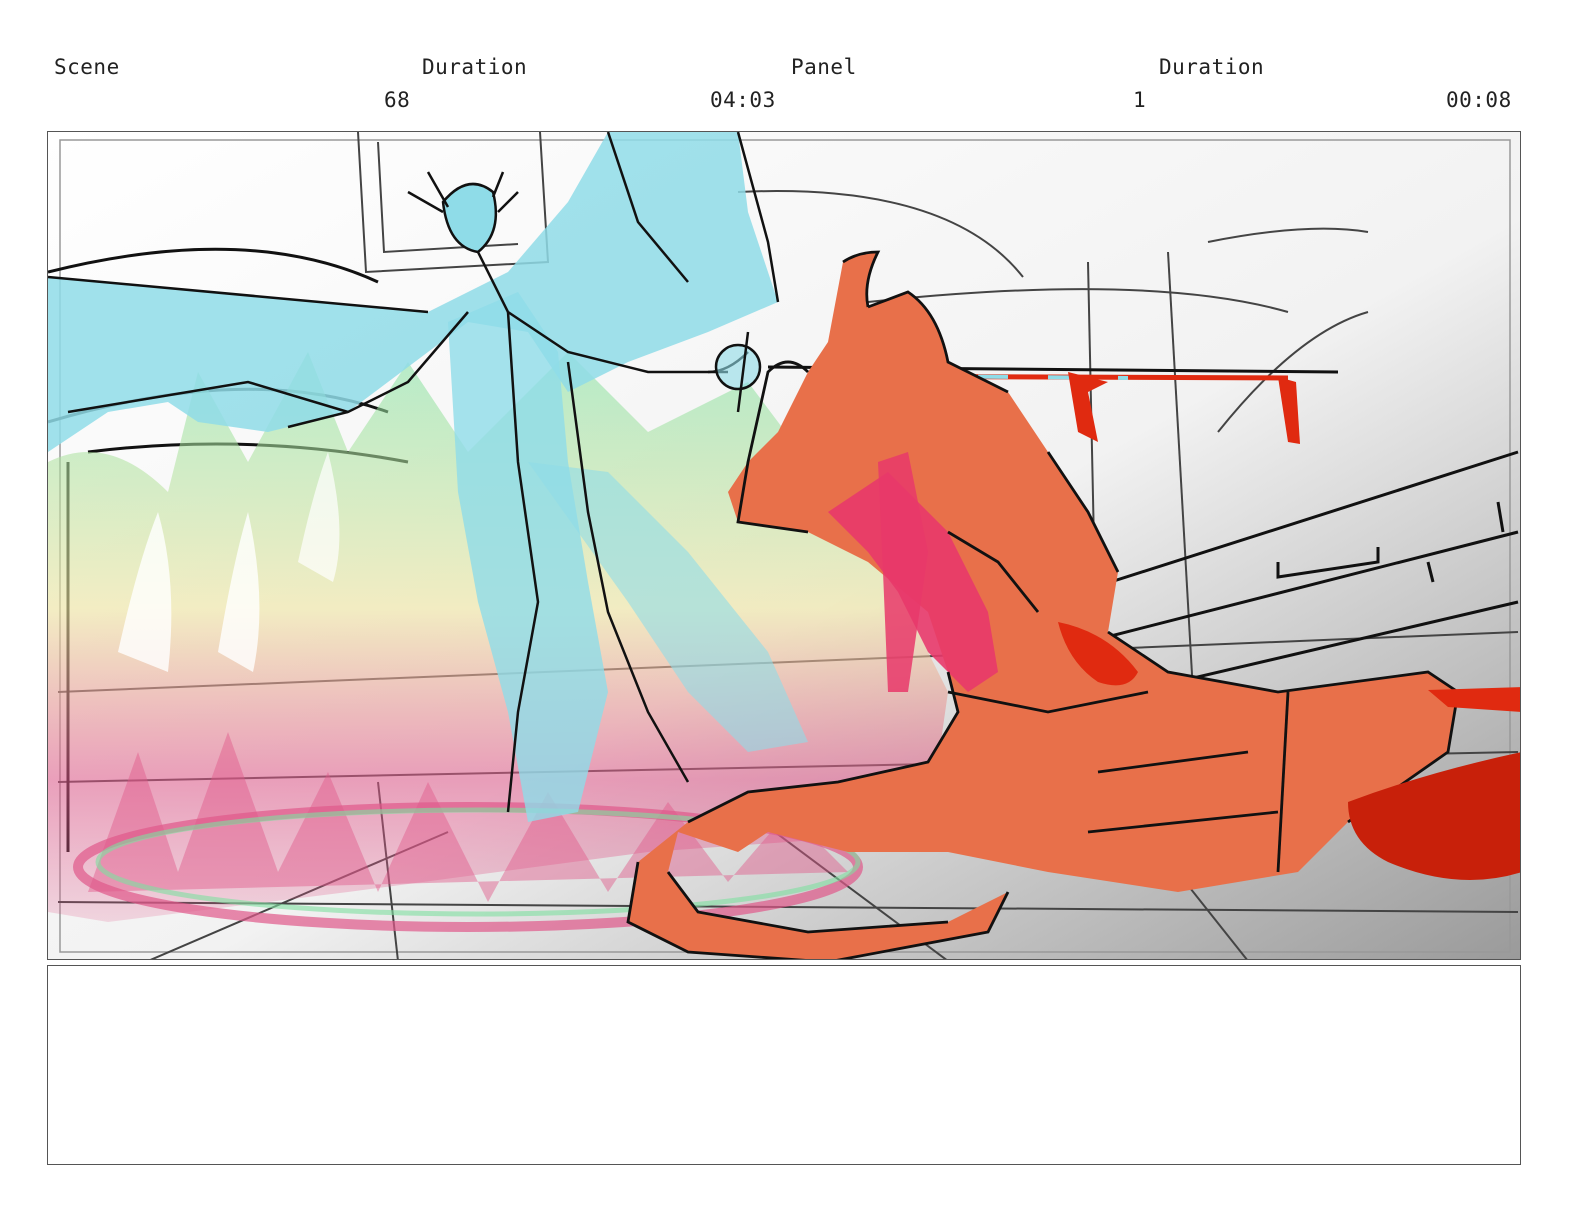 The width and height of the screenshot is (1584, 1224). I want to click on panel-label: Panel, so click(824, 67).